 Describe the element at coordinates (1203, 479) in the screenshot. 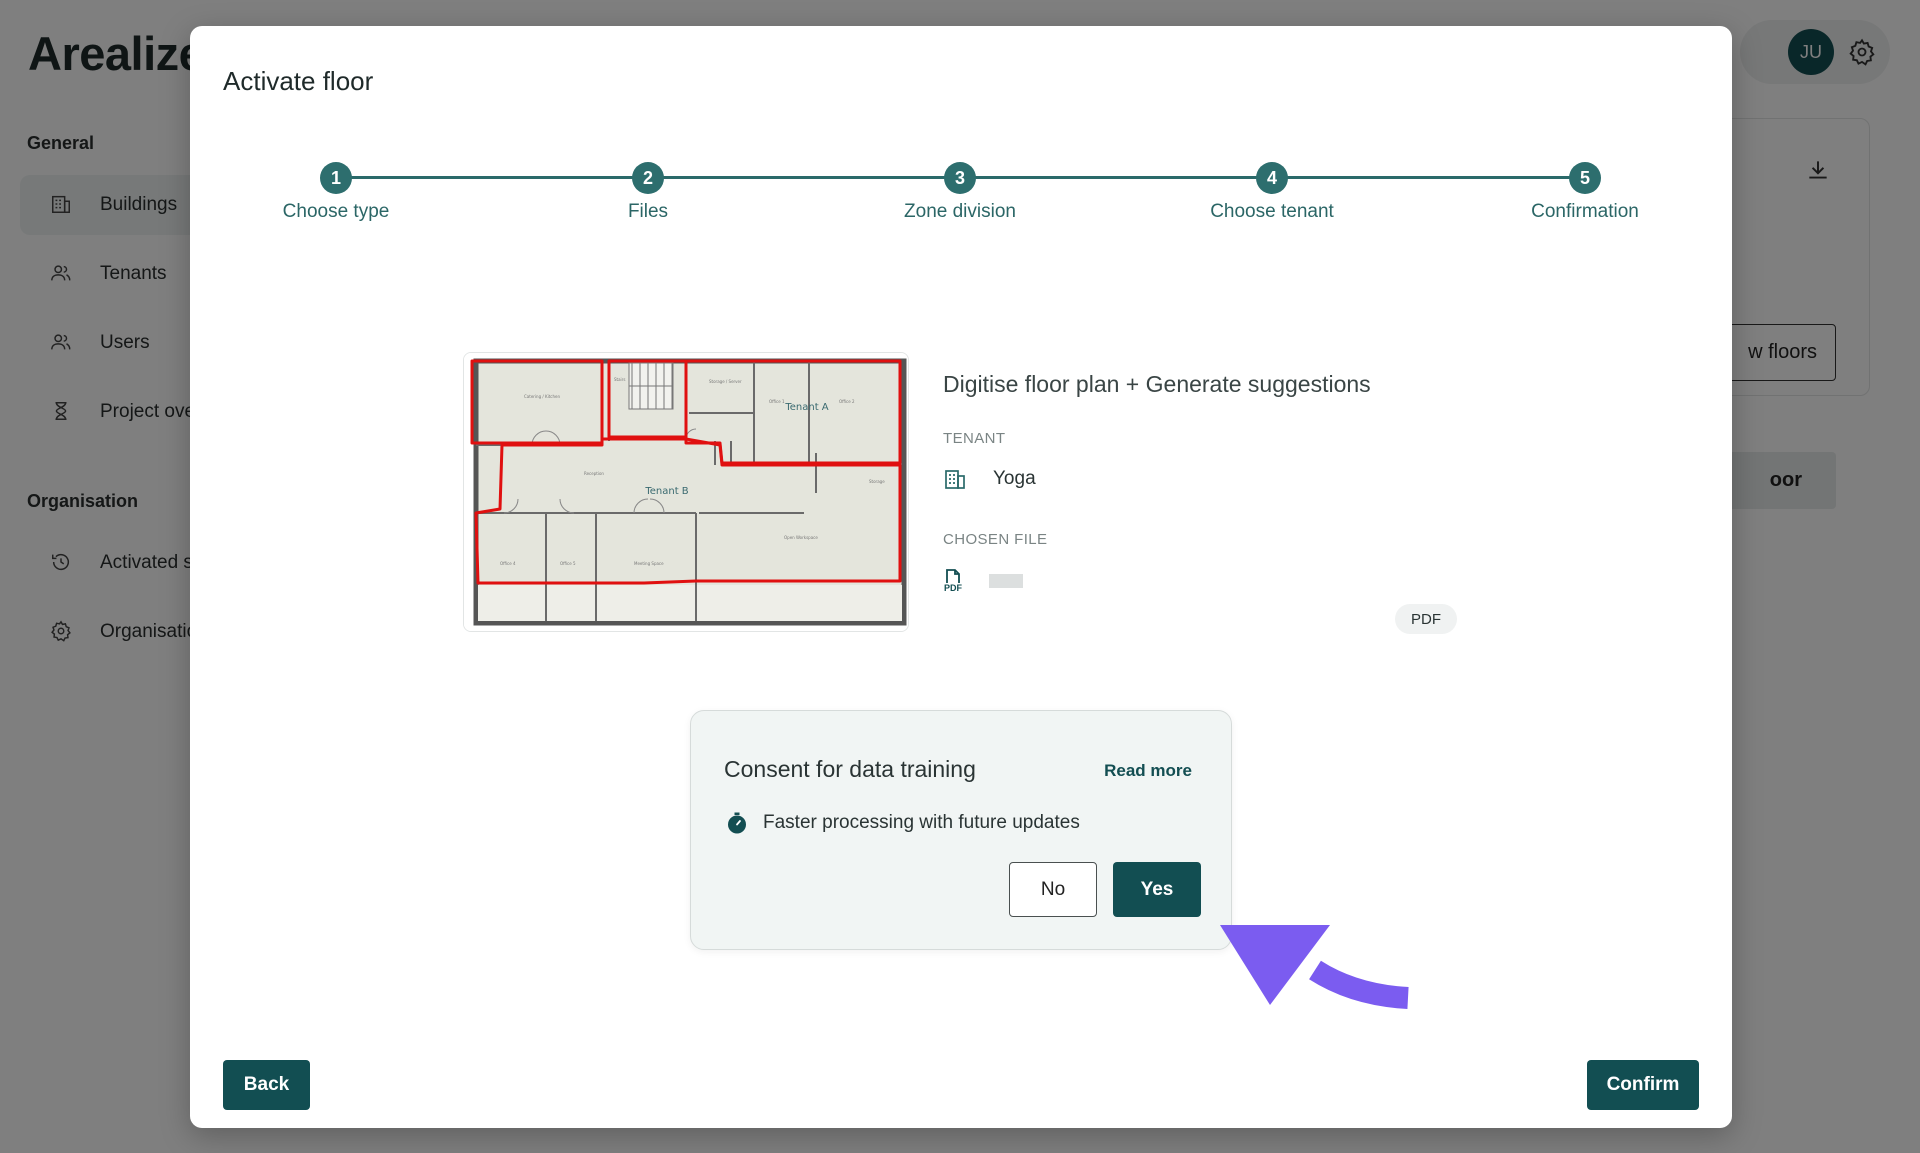

I see `tenant-row: Yoga` at that location.